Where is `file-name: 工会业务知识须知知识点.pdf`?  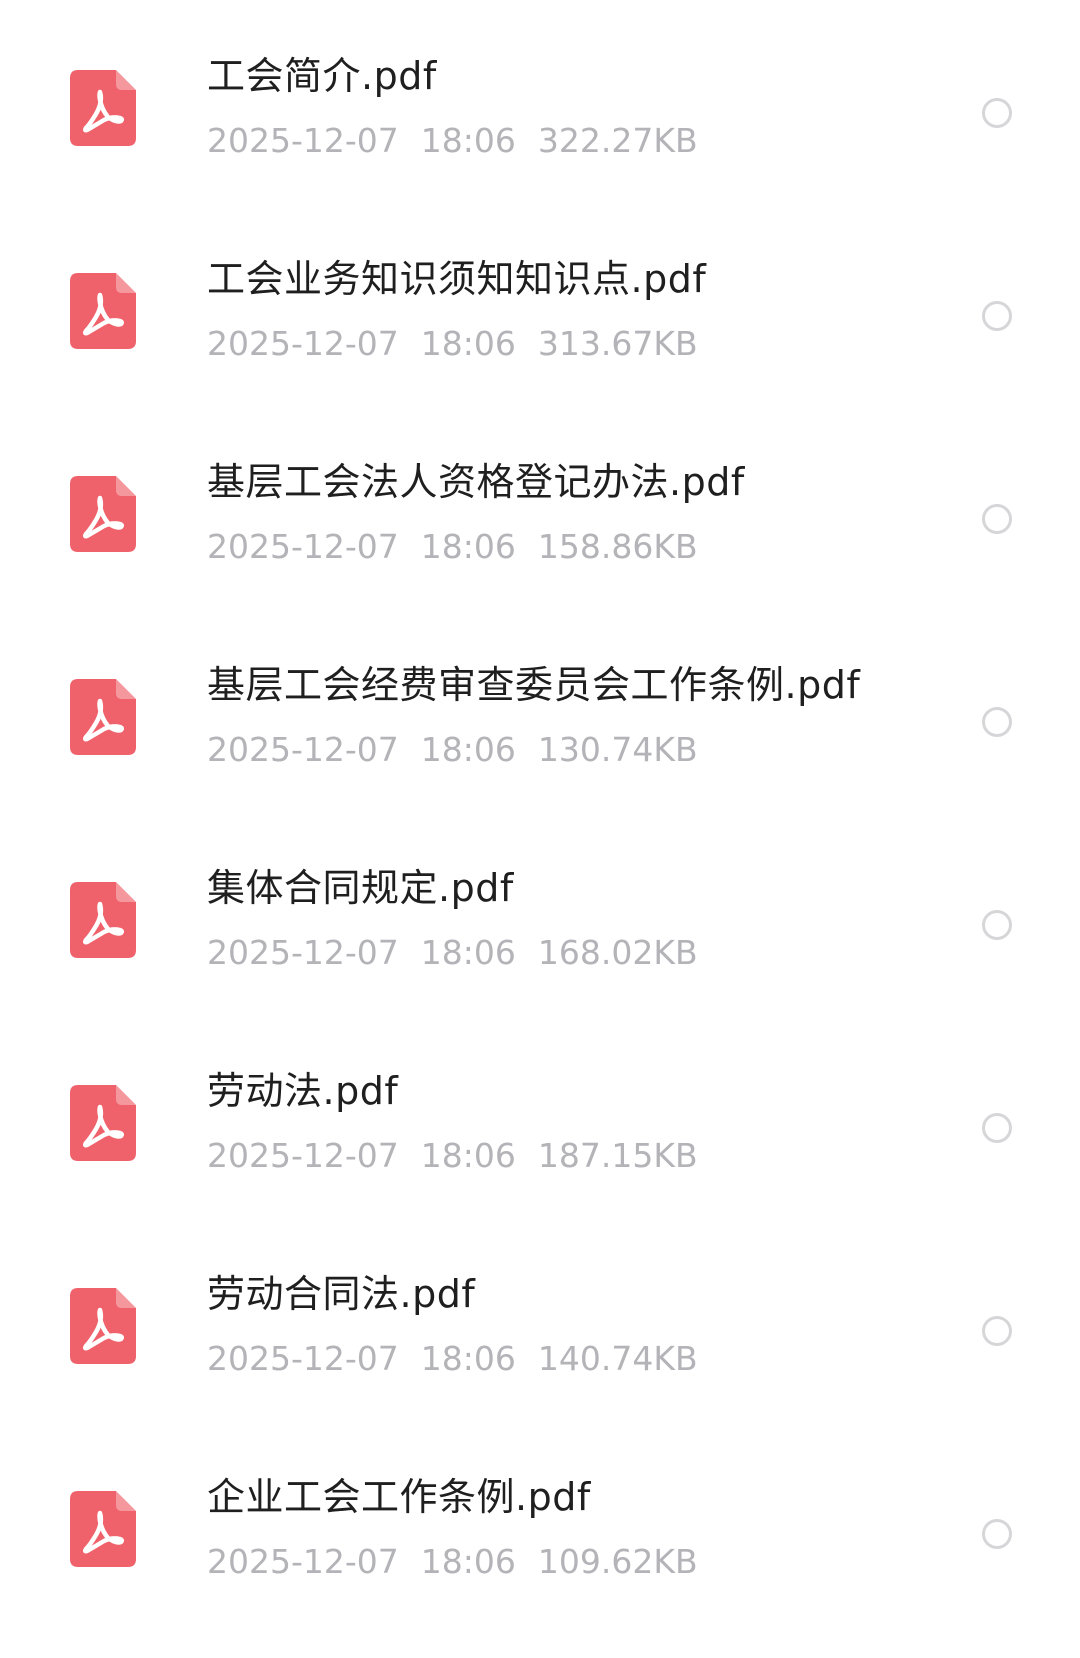
file-name: 工会业务知识须知知识点.pdf is located at coordinates (457, 279).